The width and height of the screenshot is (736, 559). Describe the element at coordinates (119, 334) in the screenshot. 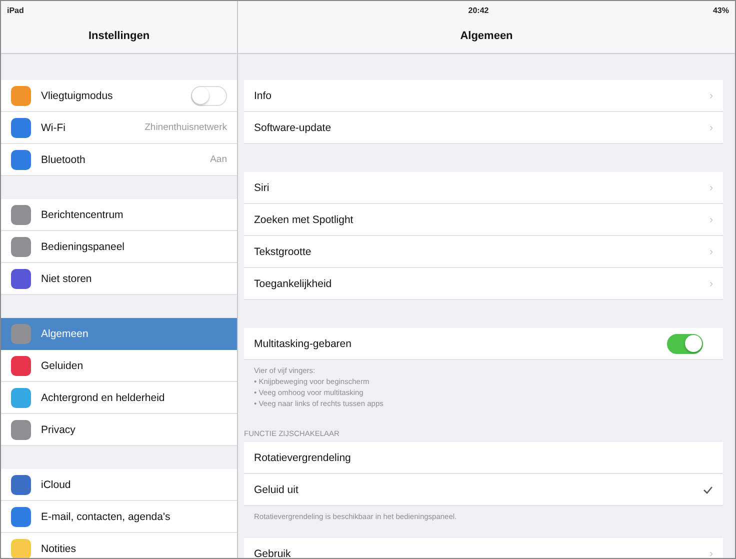

I see `sidebar-item: Algemeen` at that location.